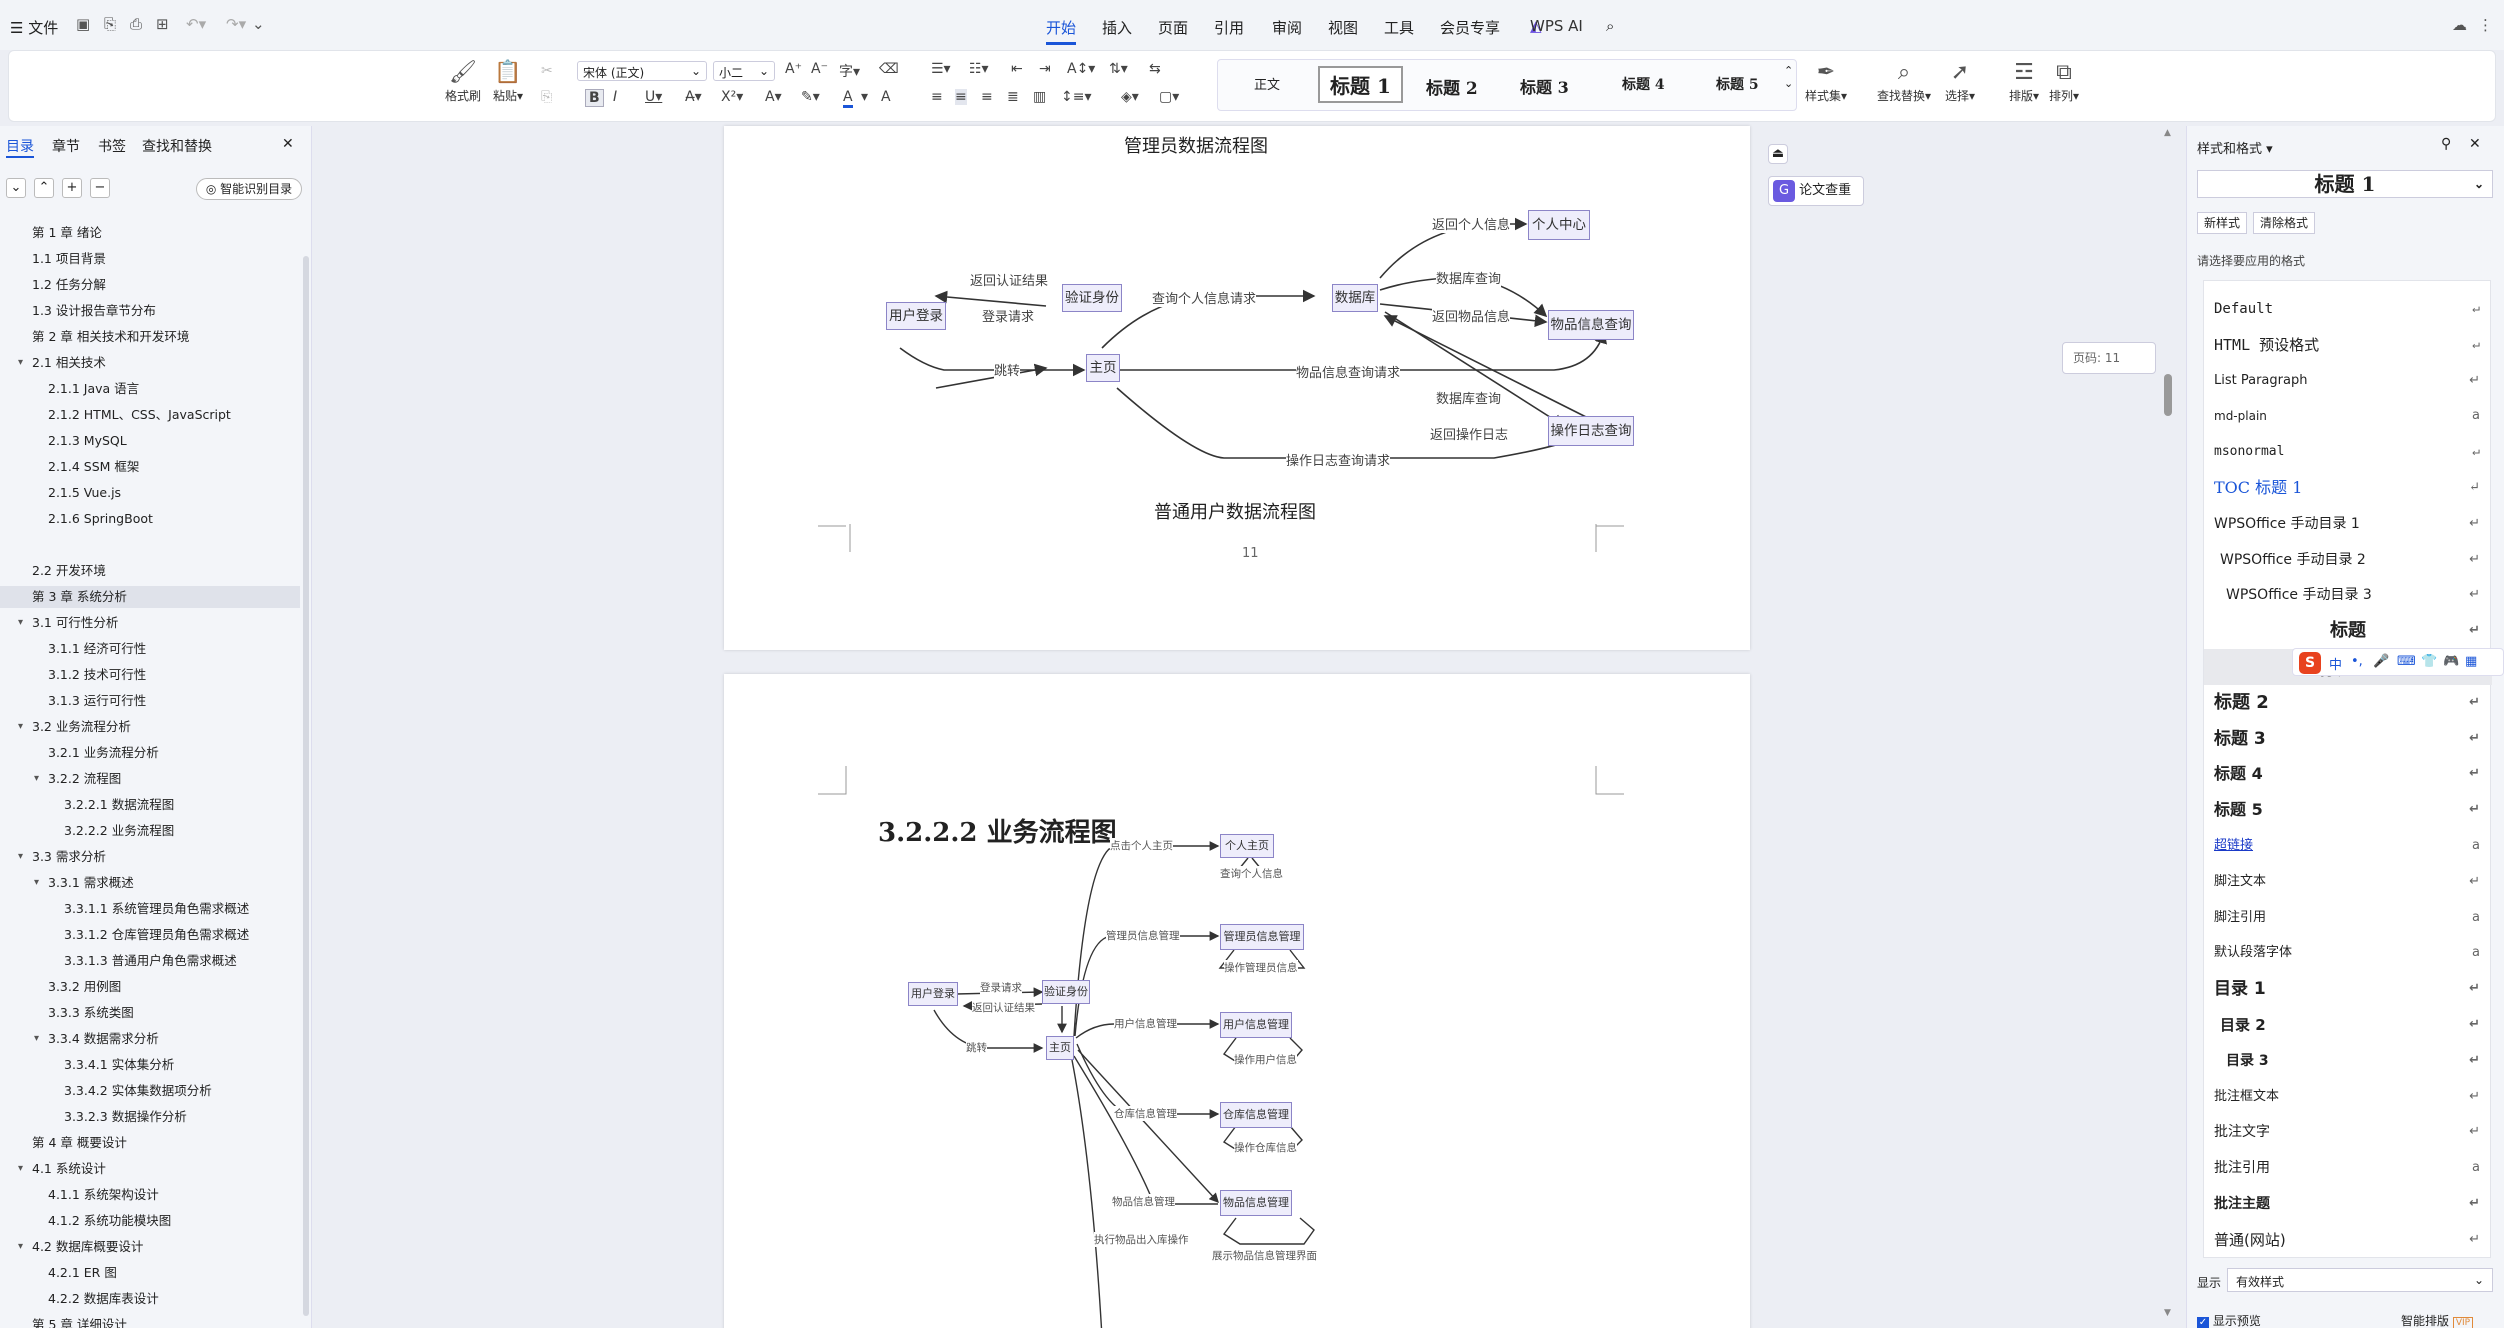  What do you see at coordinates (2437, 1320) in the screenshot?
I see `smart-layout-button: 智能排版 VIP` at bounding box center [2437, 1320].